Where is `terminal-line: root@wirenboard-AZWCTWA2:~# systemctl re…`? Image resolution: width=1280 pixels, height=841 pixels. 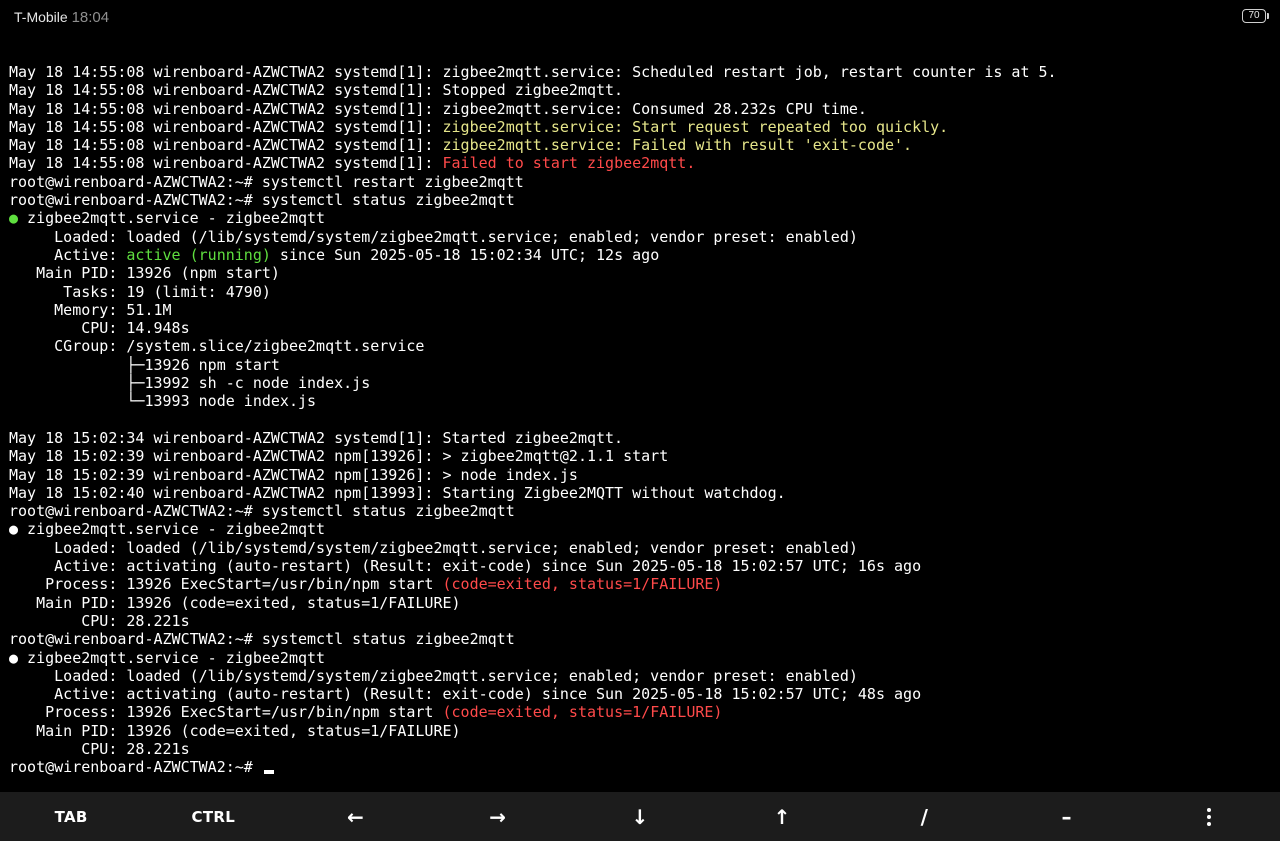
terminal-line: root@wirenboard-AZWCTWA2:~# systemctl re… is located at coordinates (641, 182).